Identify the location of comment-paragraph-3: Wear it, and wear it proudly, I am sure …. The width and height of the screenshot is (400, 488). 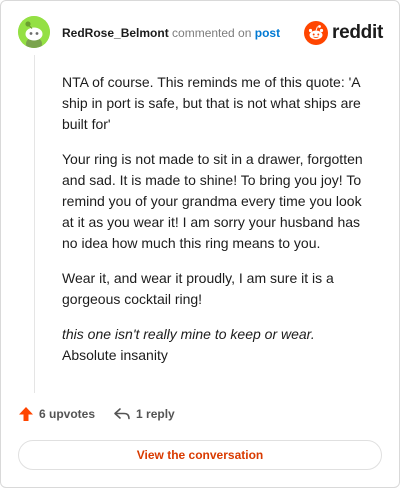
(198, 288).